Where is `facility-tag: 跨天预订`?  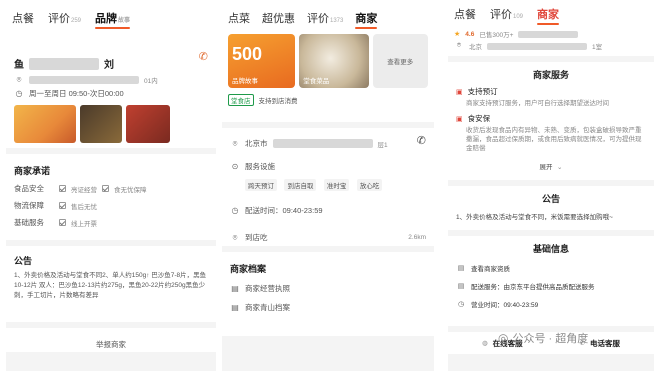 facility-tag: 跨天预订 is located at coordinates (261, 185).